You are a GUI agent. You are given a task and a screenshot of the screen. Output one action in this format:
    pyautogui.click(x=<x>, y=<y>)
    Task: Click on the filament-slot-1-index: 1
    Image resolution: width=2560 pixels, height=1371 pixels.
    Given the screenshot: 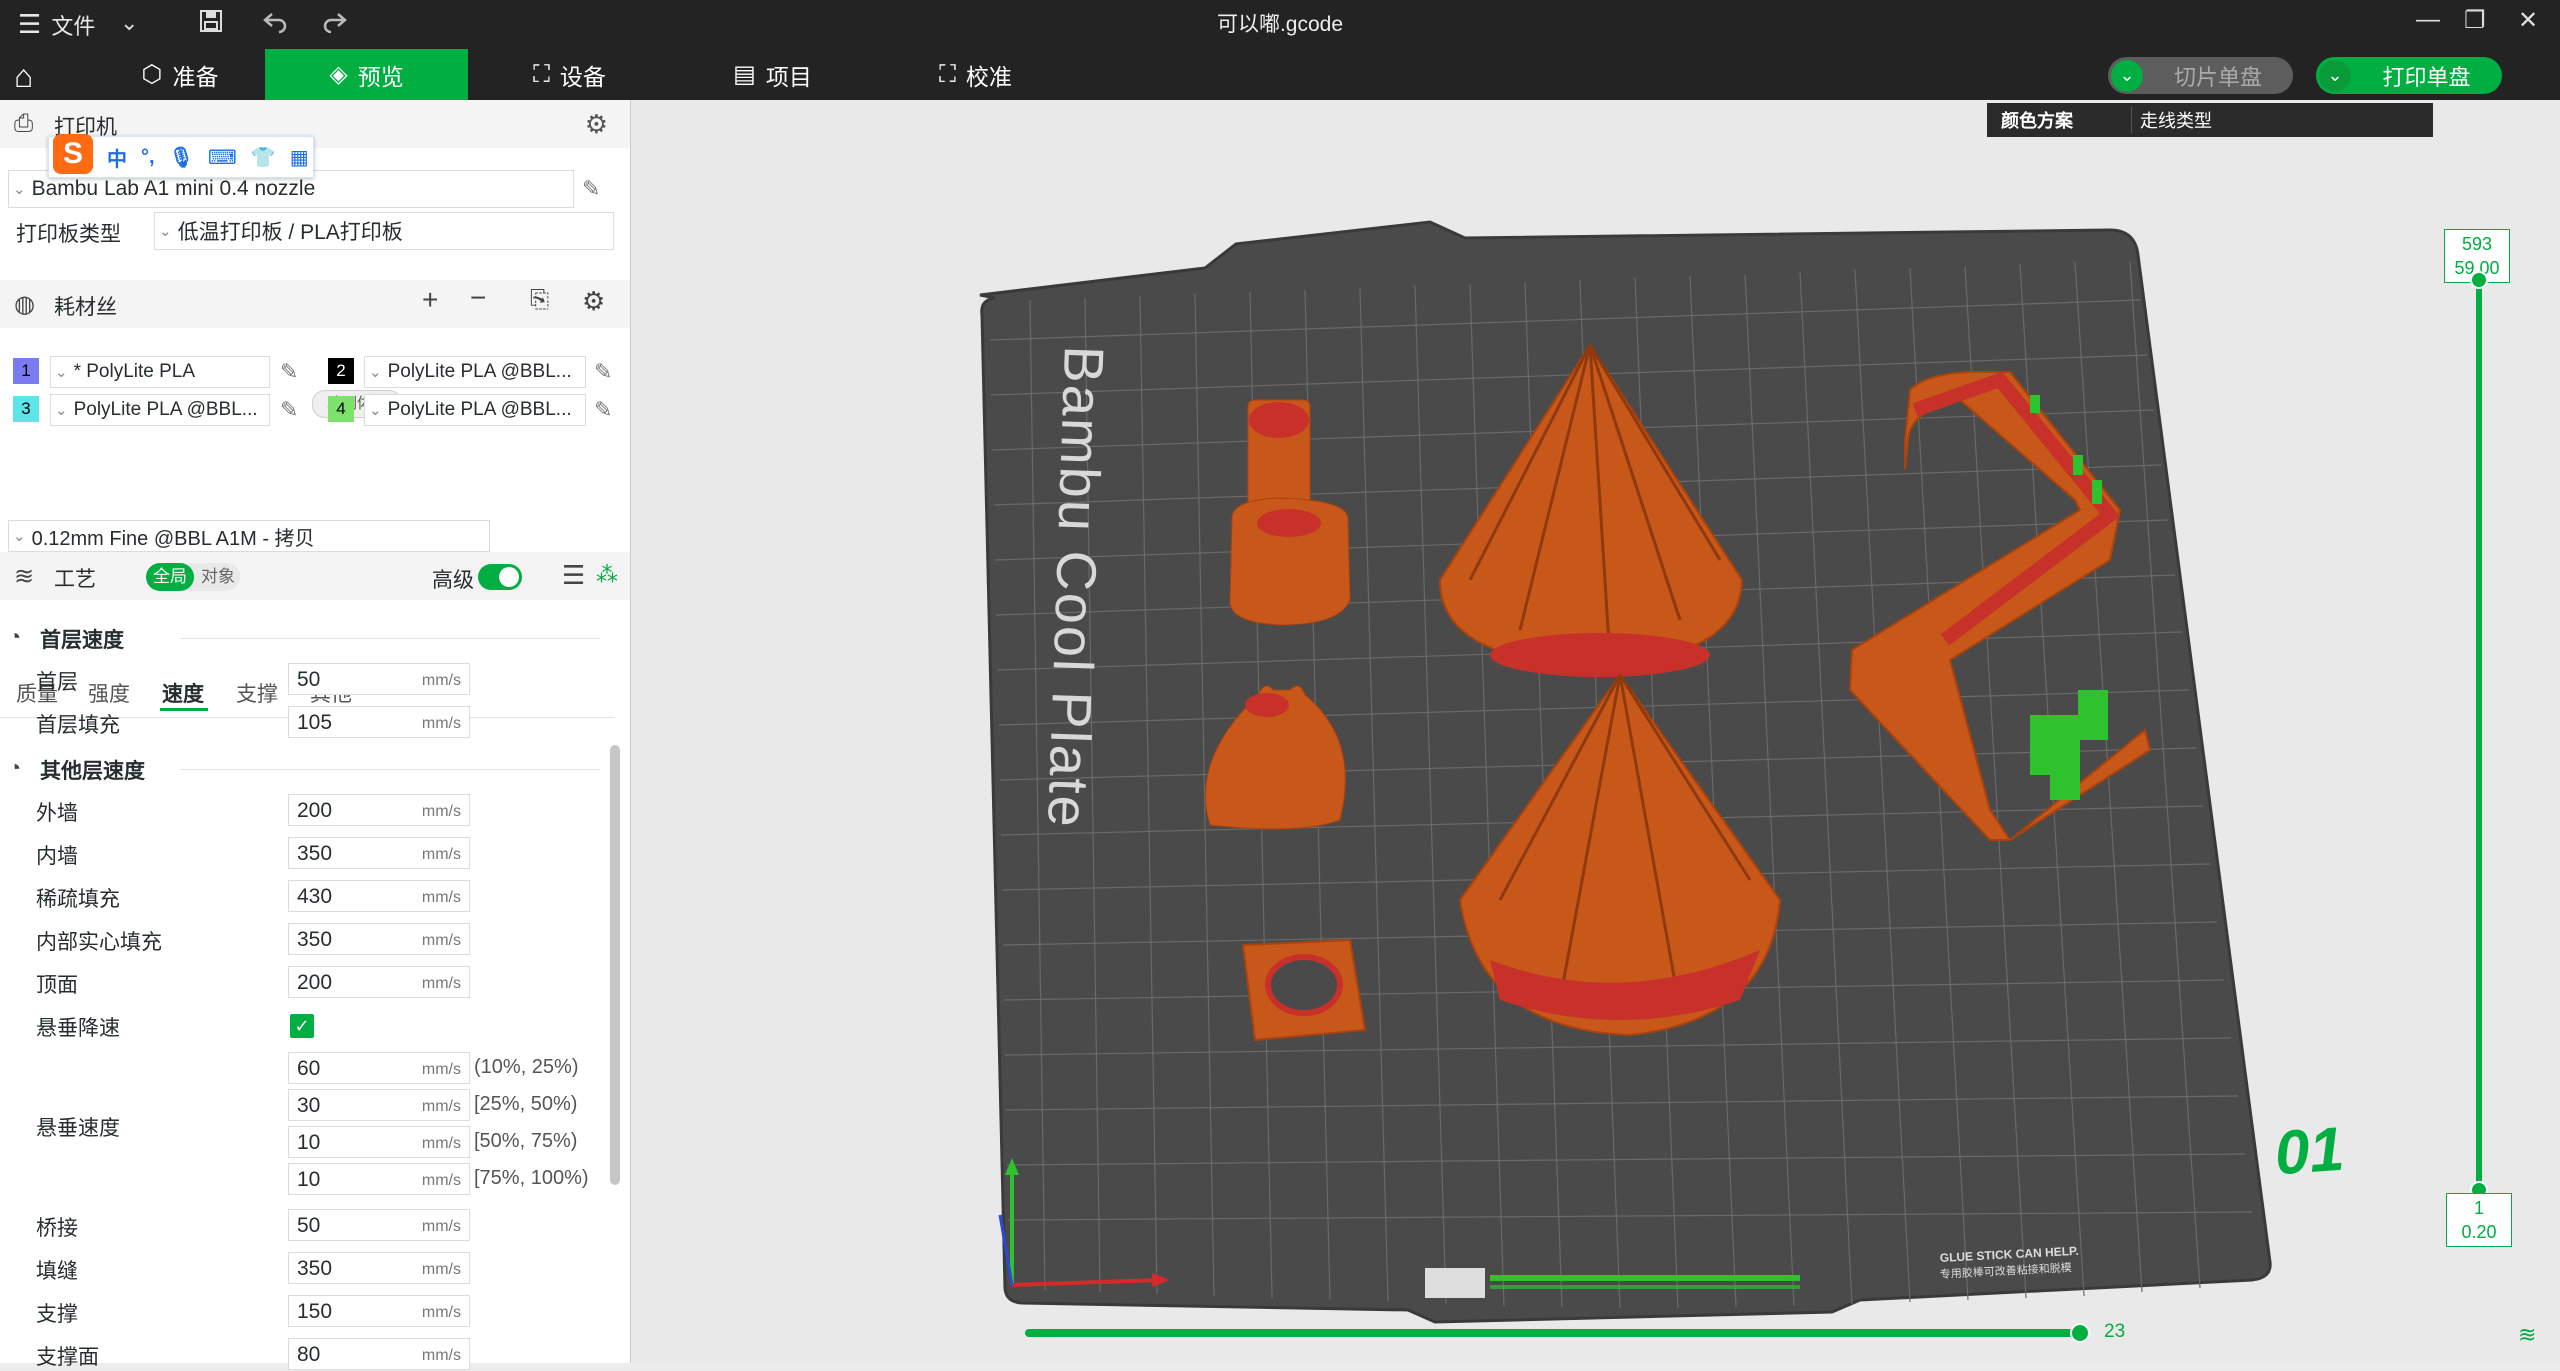 What is the action you would take?
    pyautogui.click(x=26, y=370)
    